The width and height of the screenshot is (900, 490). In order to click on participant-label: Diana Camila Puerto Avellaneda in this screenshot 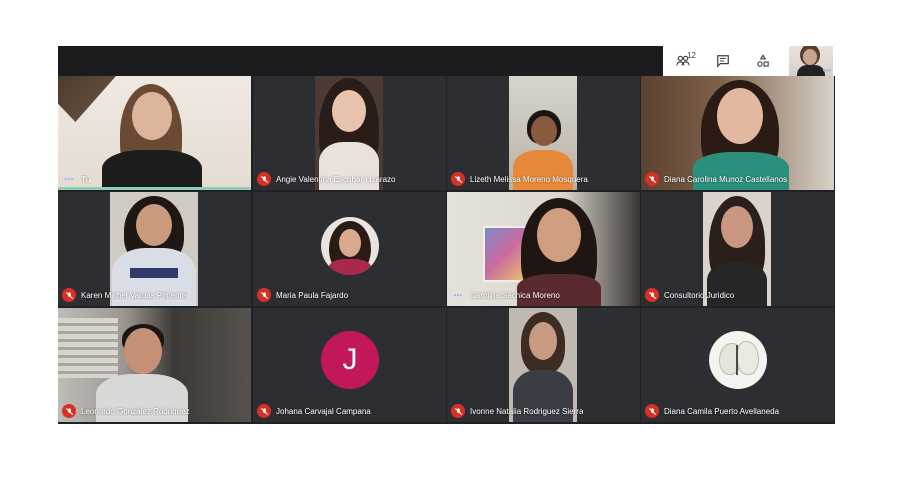, I will do `click(712, 411)`.